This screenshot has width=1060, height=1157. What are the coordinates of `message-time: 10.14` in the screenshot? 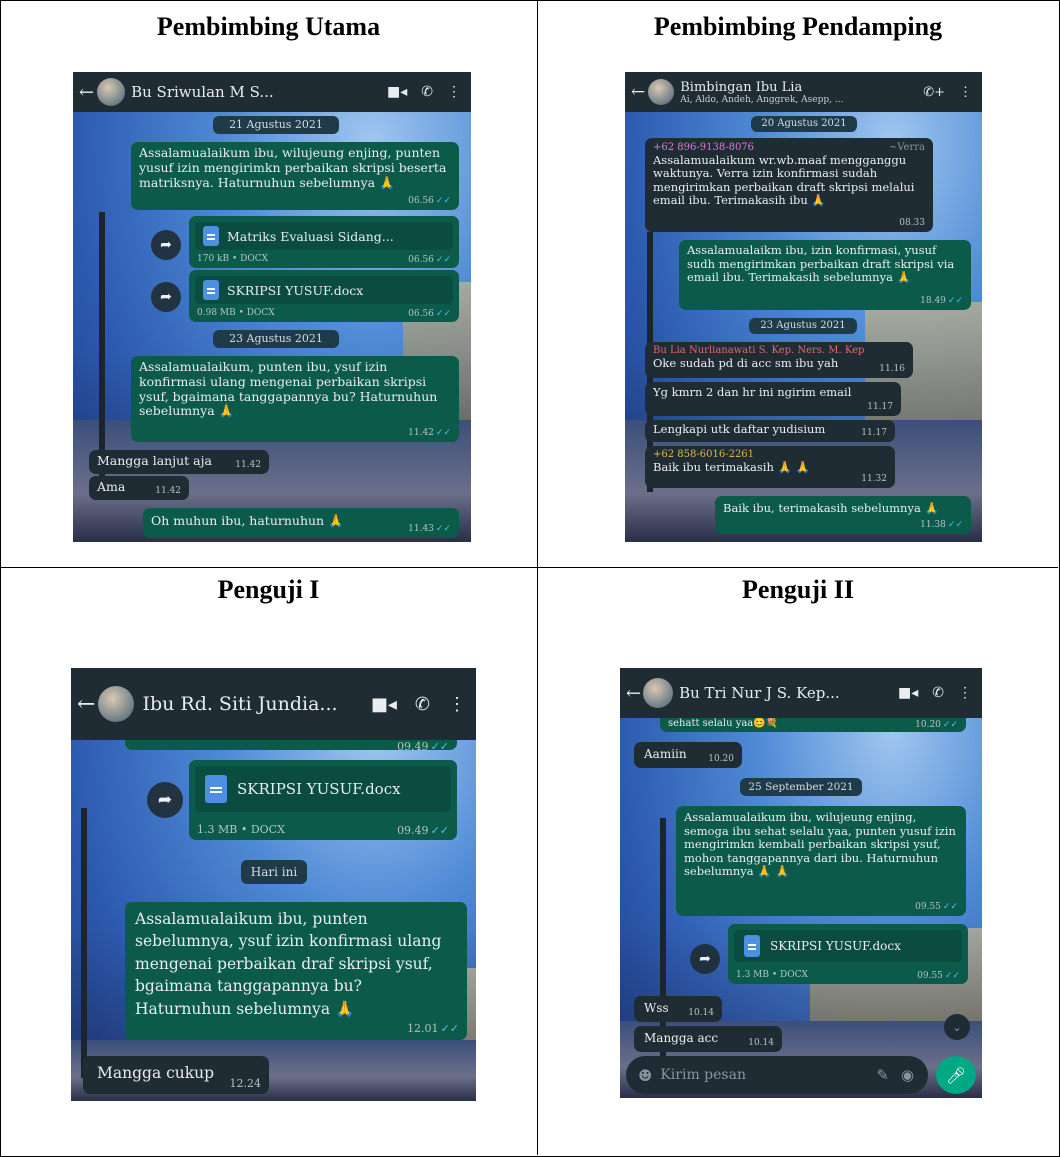 It's located at (761, 1043).